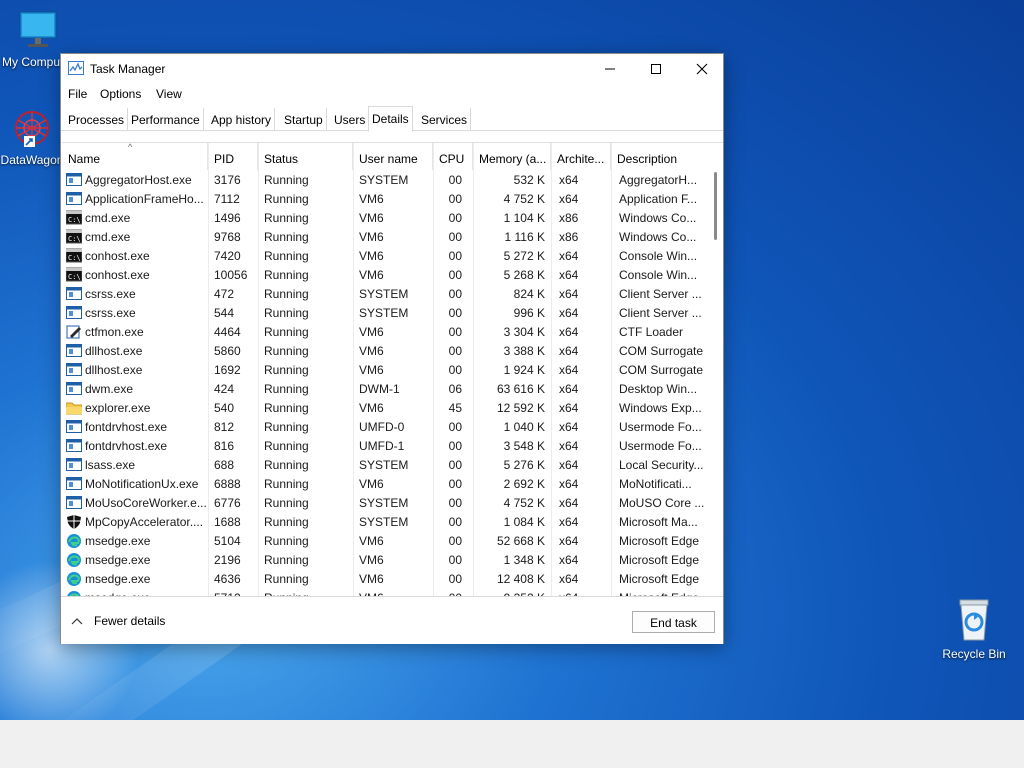 This screenshot has width=1024, height=768. What do you see at coordinates (227, 522) in the screenshot?
I see `cell-pid: 1688` at bounding box center [227, 522].